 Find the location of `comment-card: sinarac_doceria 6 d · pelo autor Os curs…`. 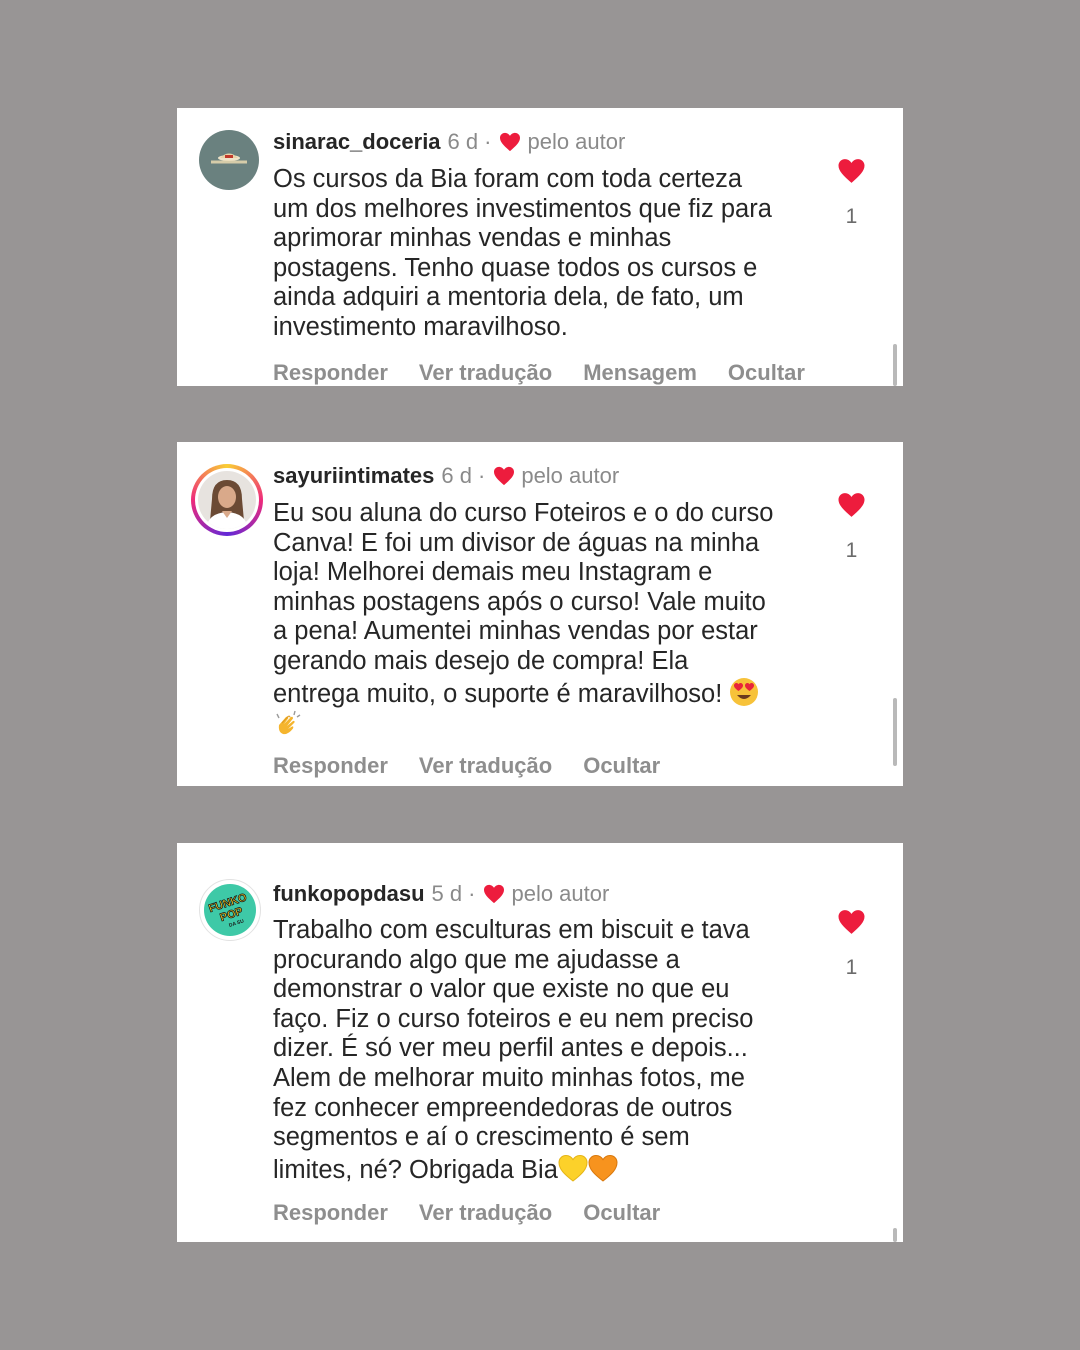

comment-card: sinarac_doceria 6 d · pelo autor Os curs… is located at coordinates (540, 247).